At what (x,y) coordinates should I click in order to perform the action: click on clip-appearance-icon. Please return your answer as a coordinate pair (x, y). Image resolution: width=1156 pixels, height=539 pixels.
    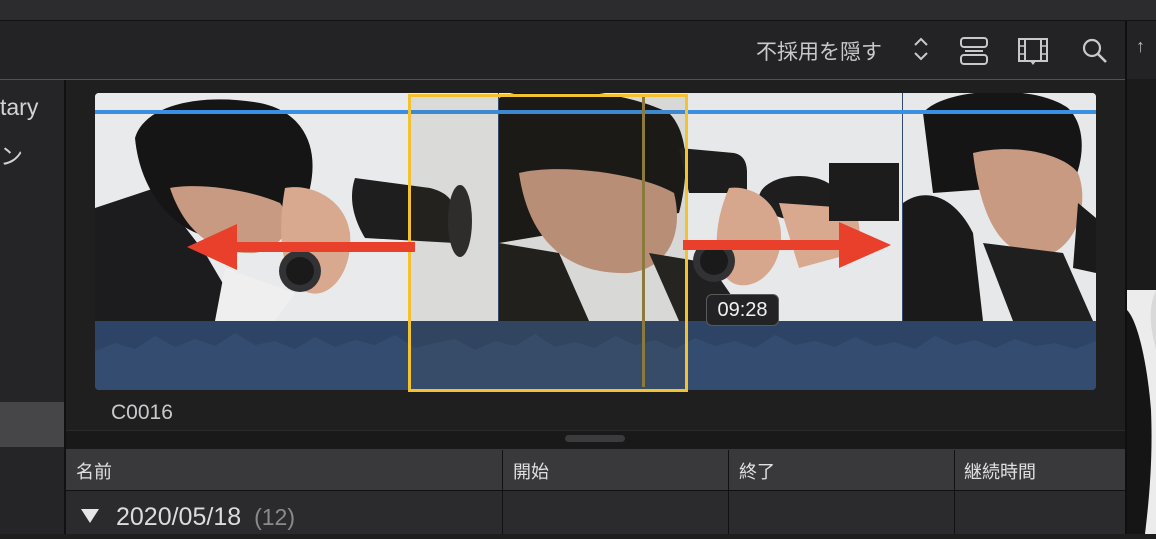
    Looking at the image, I should click on (974, 53).